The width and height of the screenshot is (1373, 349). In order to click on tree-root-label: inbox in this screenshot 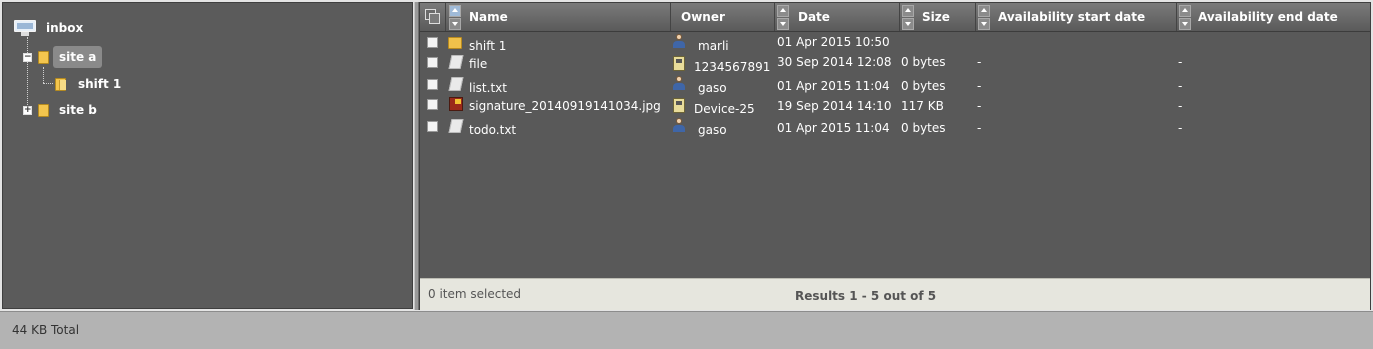, I will do `click(65, 28)`.